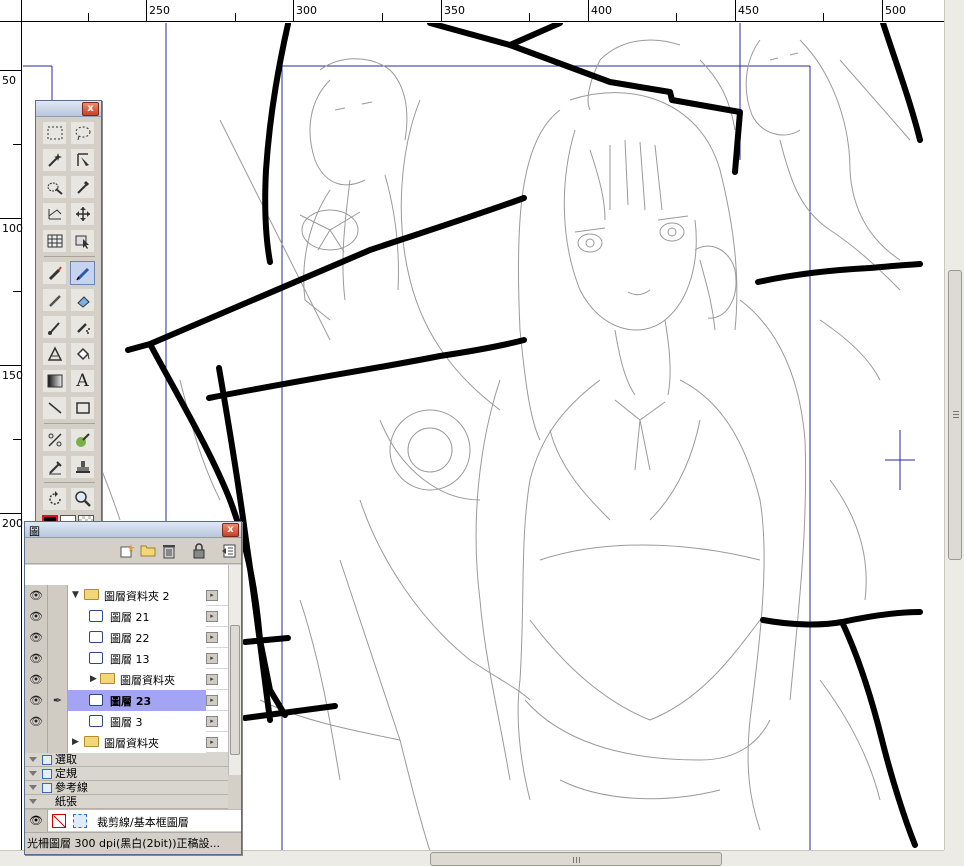 Image resolution: width=964 pixels, height=866 pixels. Describe the element at coordinates (82, 499) in the screenshot. I see `zoom-icon` at that location.